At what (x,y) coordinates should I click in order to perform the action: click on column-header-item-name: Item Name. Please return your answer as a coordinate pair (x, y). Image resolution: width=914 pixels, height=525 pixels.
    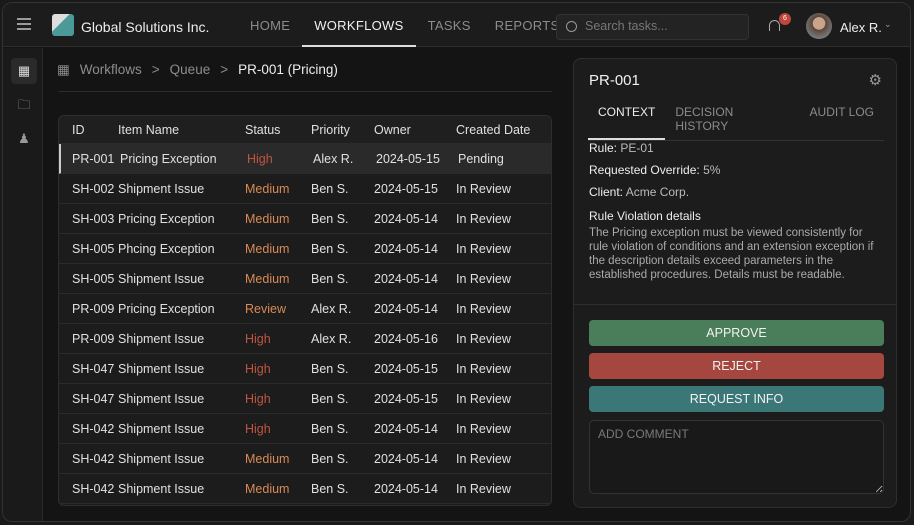
    Looking at the image, I should click on (181, 130).